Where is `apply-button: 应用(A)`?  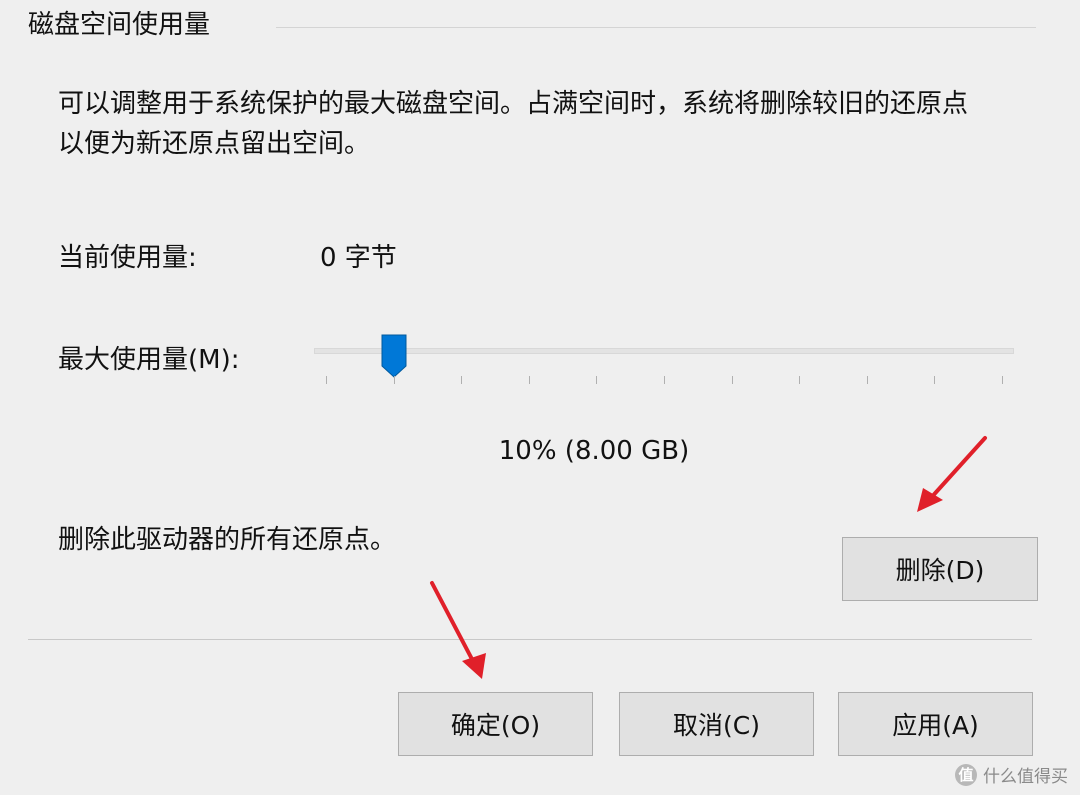
apply-button: 应用(A) is located at coordinates (935, 724).